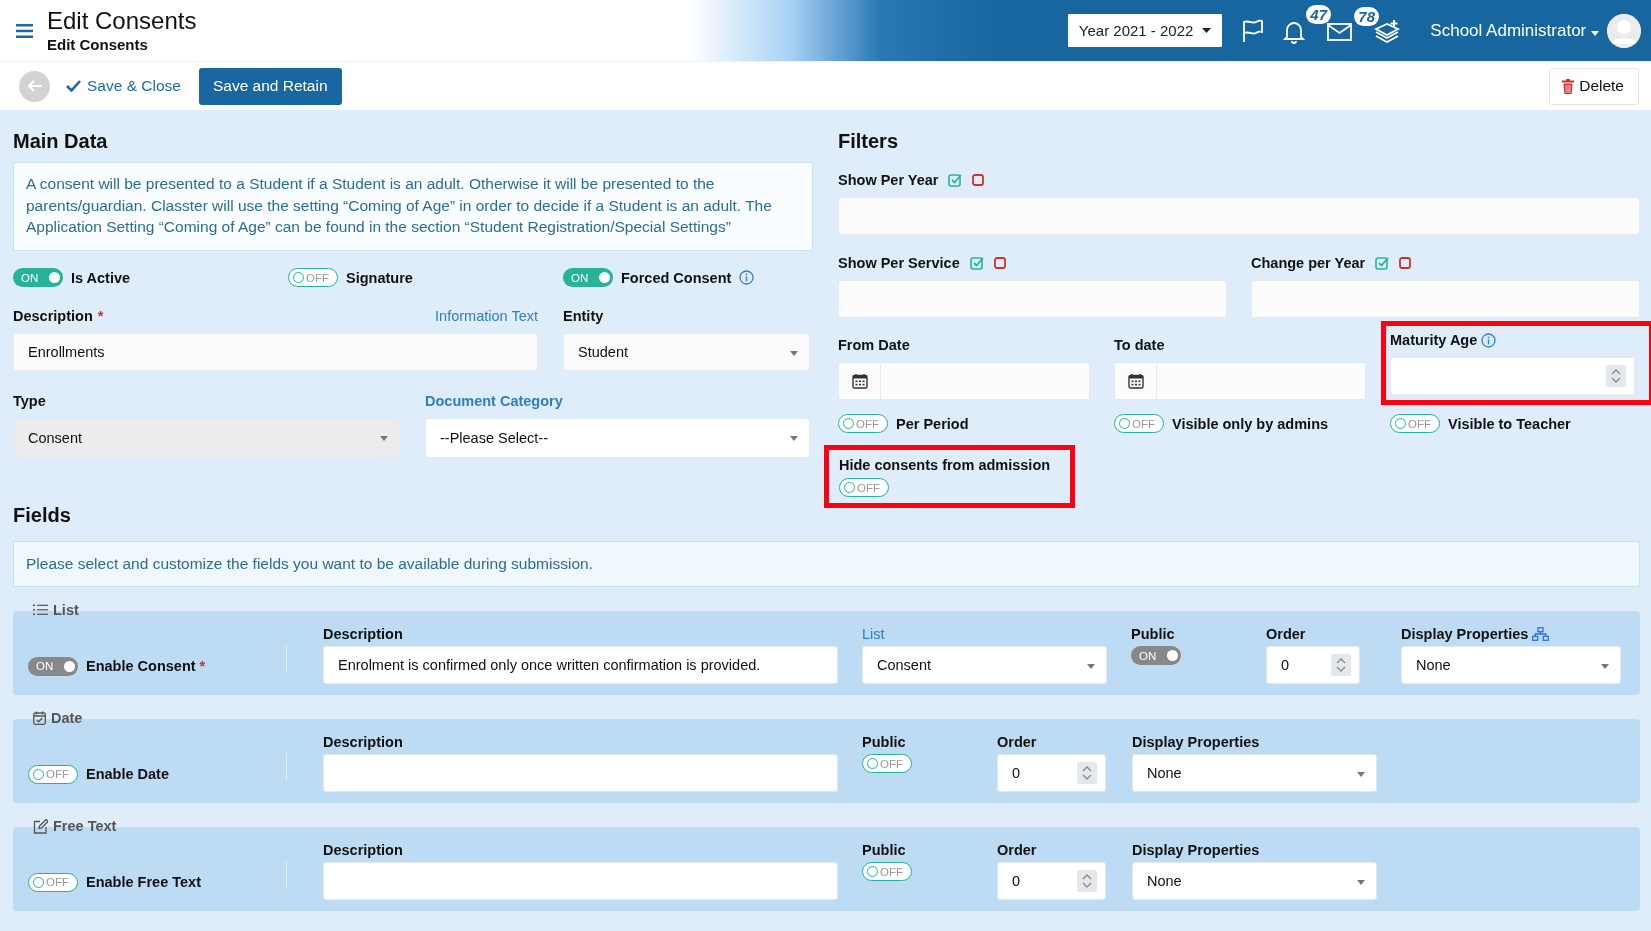 This screenshot has height=931, width=1651. I want to click on message-badge: 78, so click(1367, 16).